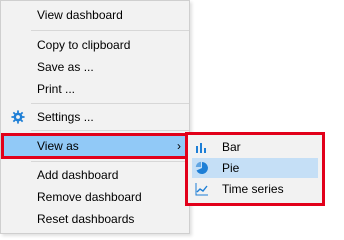 The height and width of the screenshot is (240, 344). What do you see at coordinates (89, 197) in the screenshot?
I see `menu-item-label: Remove dashboard` at bounding box center [89, 197].